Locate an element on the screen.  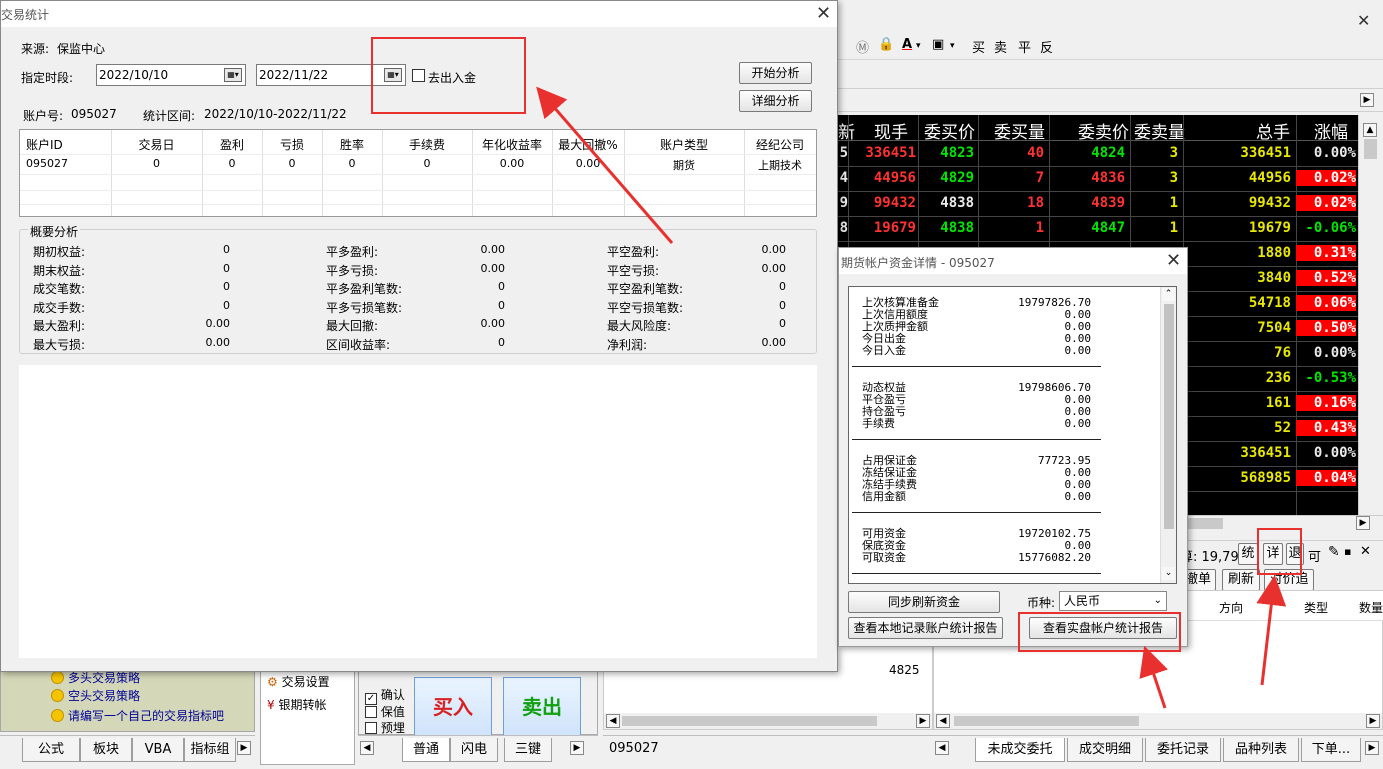
available-label: 算: 19,79 is located at coordinates (1209, 557).